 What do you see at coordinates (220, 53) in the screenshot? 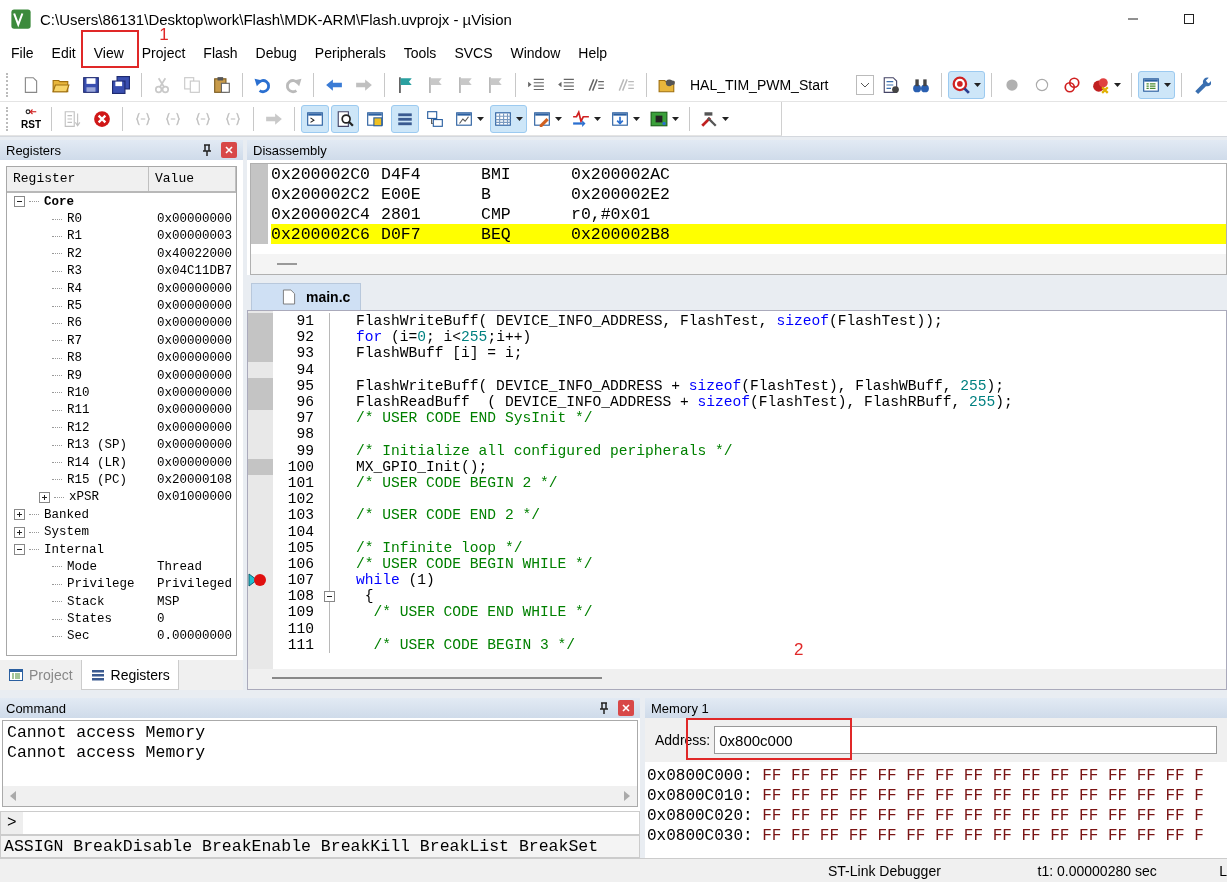
I see `menu-item: Flash` at bounding box center [220, 53].